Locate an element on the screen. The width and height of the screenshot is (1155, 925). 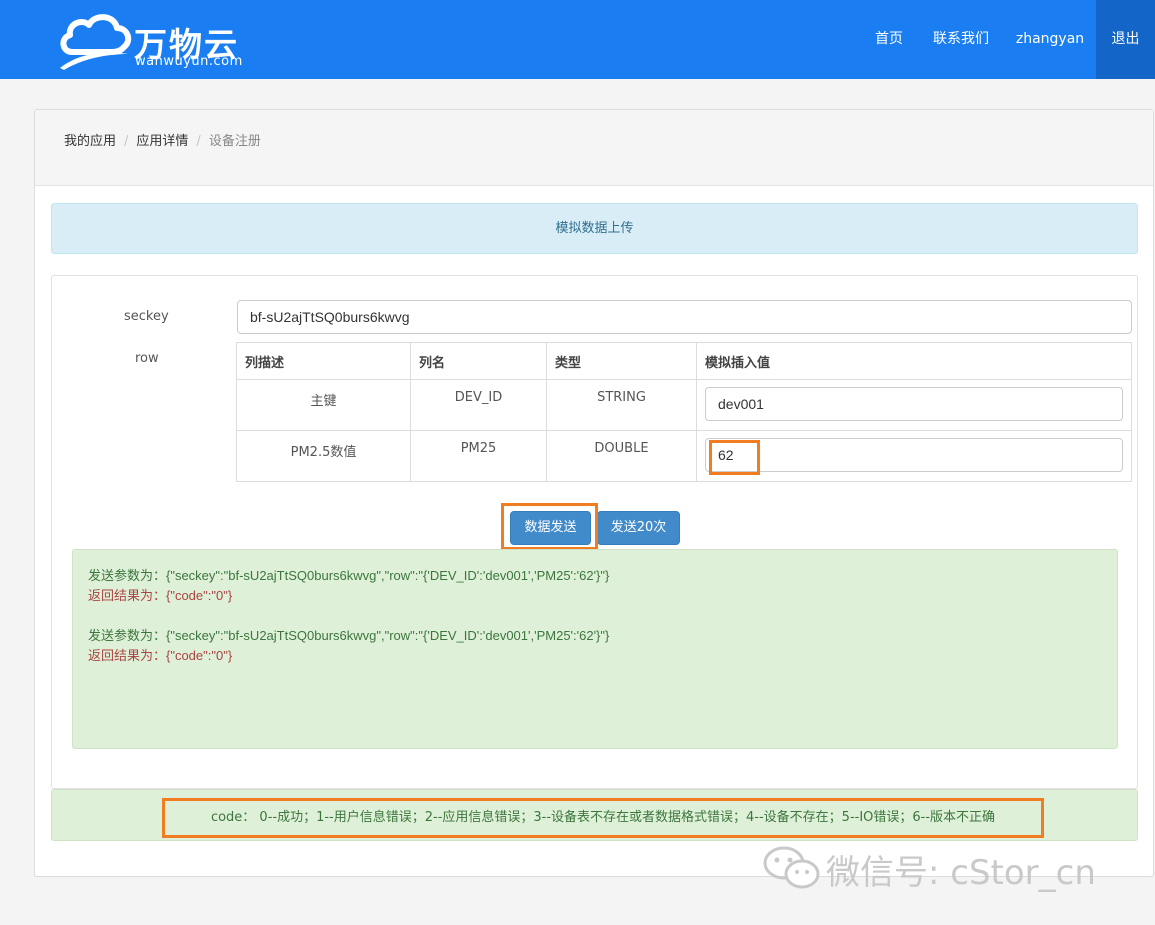
brand-domain: wanwuyun.com is located at coordinates (189, 61).